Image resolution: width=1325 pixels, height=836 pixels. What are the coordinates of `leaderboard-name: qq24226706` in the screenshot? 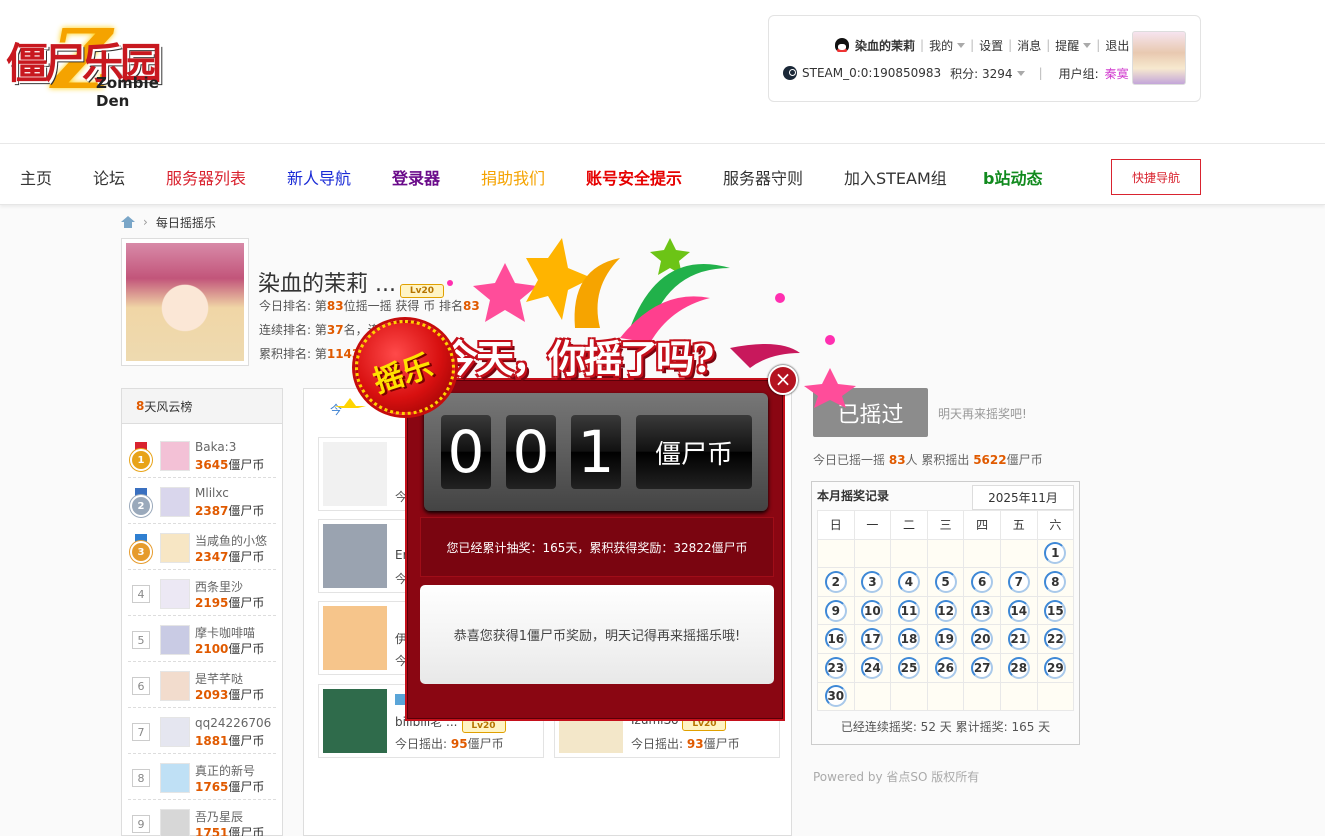 It's located at (233, 723).